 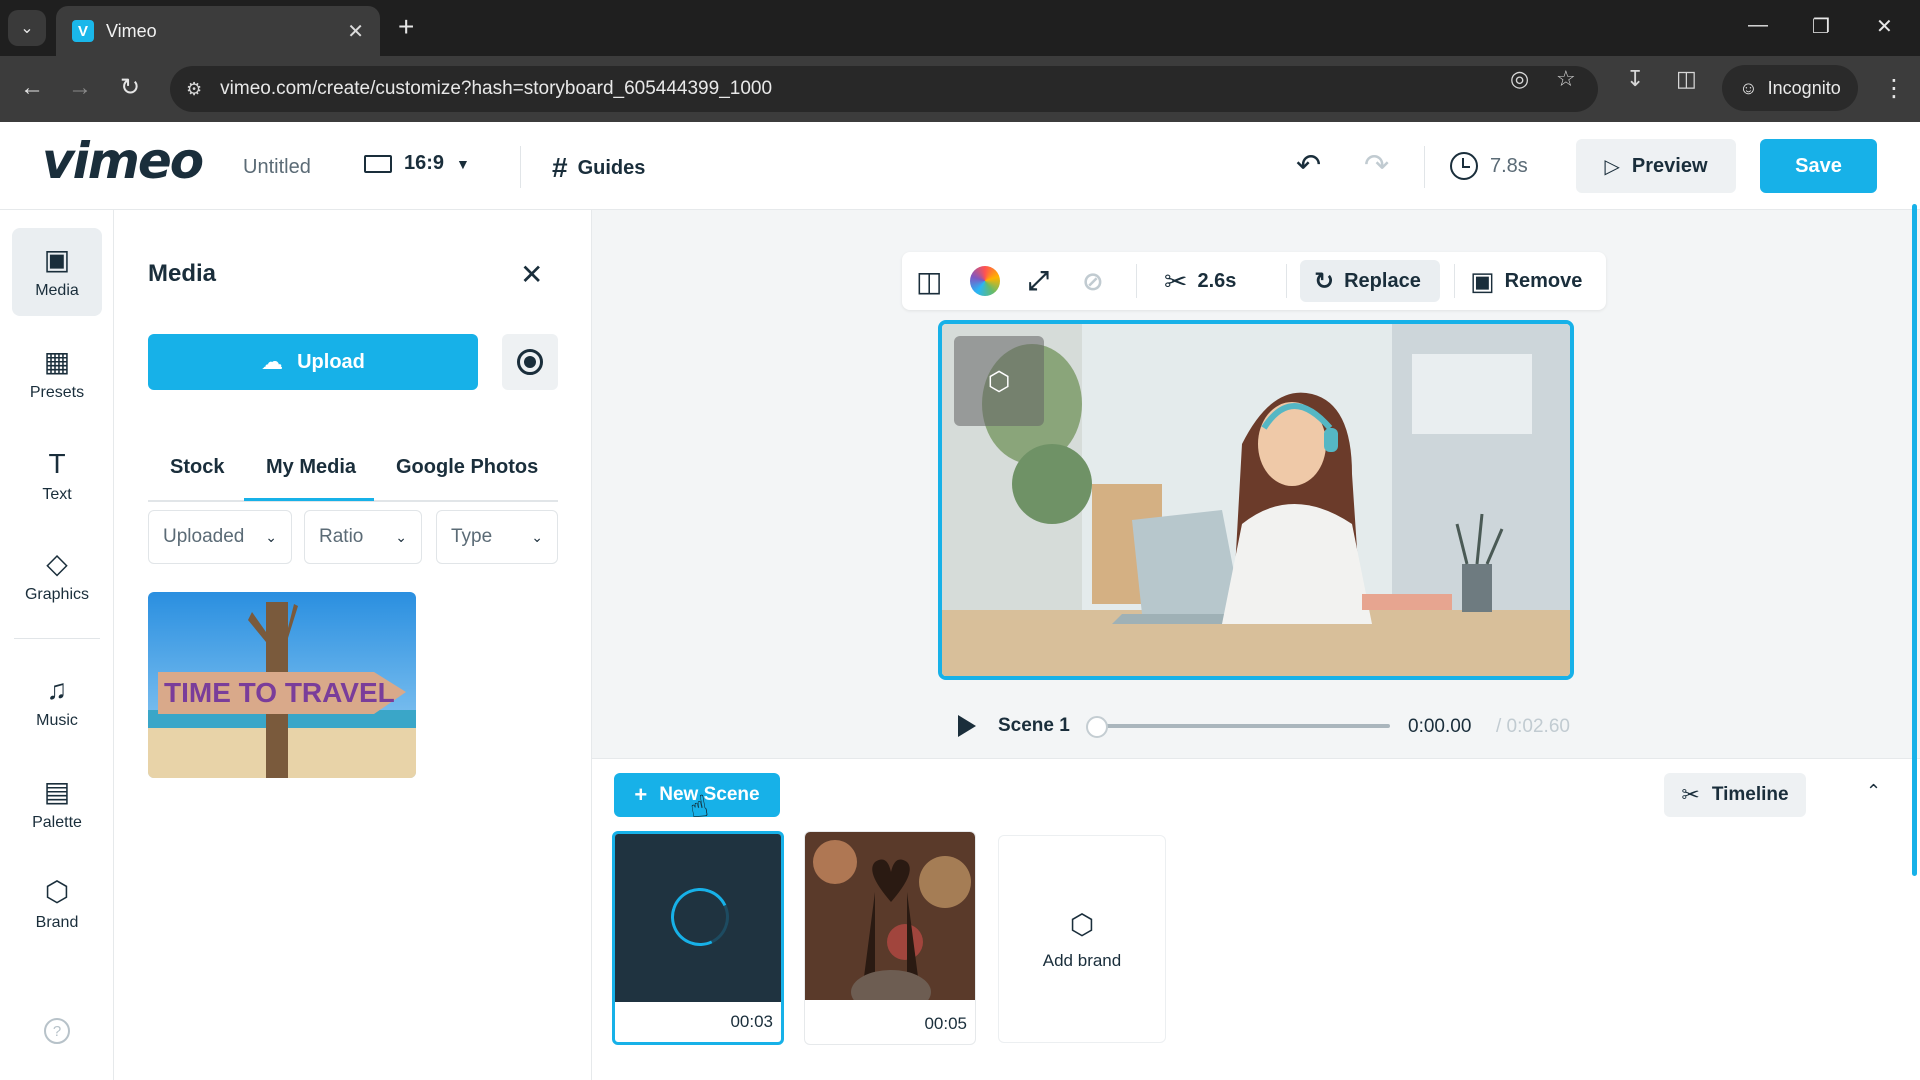 What do you see at coordinates (1217, 280) in the screenshot?
I see `trim-duration: 2.6s` at bounding box center [1217, 280].